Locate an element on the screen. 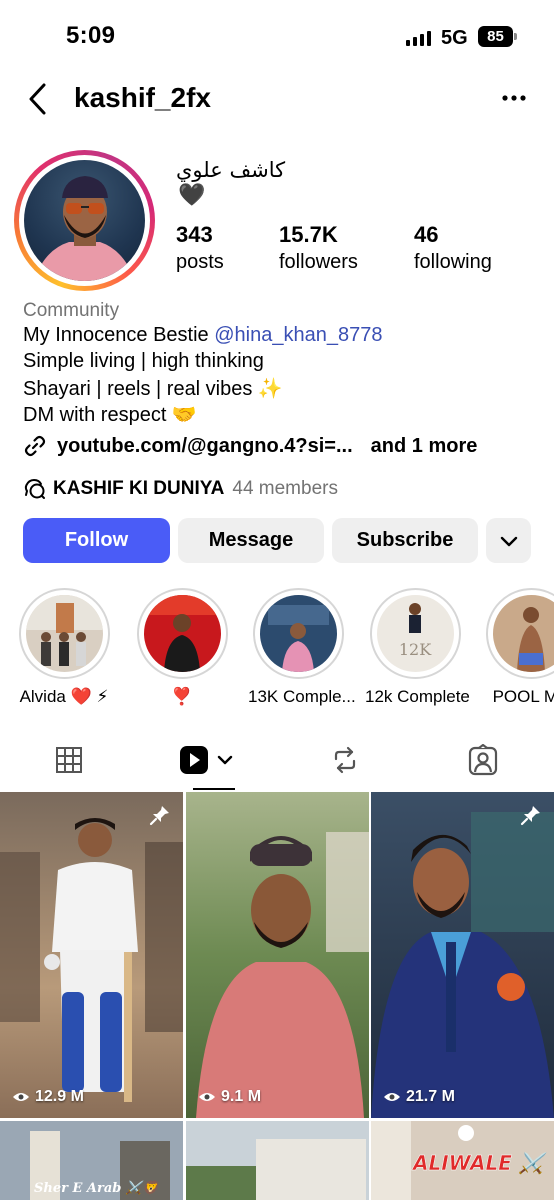  battery-icon: 85 is located at coordinates (495, 36).